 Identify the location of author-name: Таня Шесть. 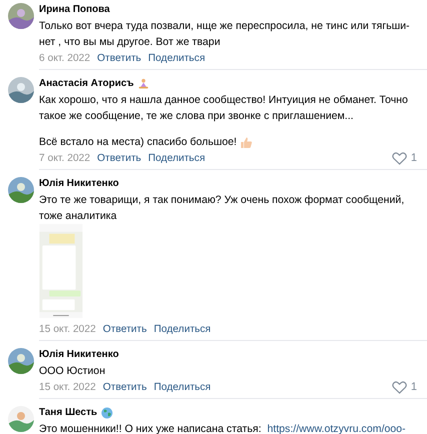
(68, 412).